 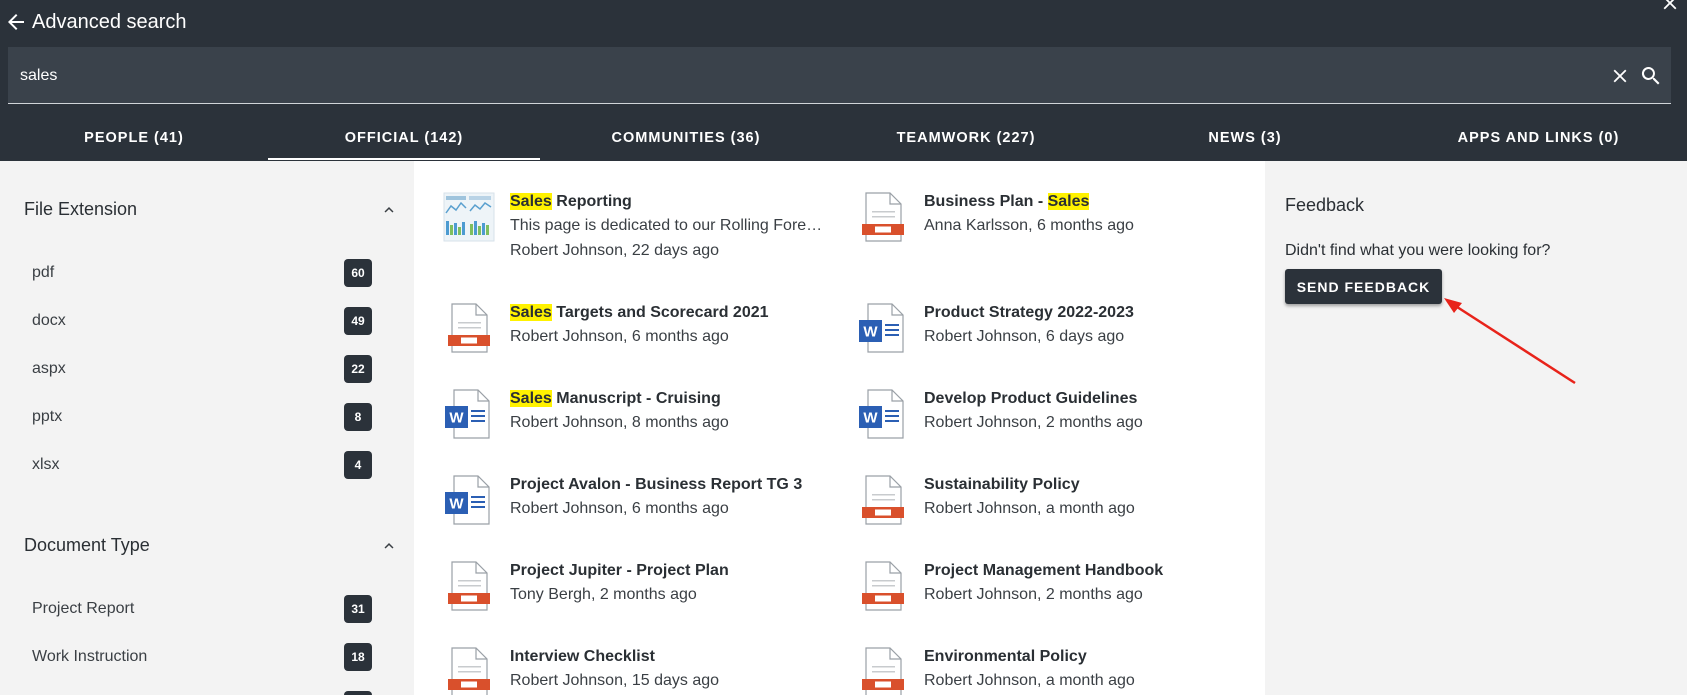 I want to click on result-meta: Robert Johnson, 6 months ago, so click(x=619, y=508).